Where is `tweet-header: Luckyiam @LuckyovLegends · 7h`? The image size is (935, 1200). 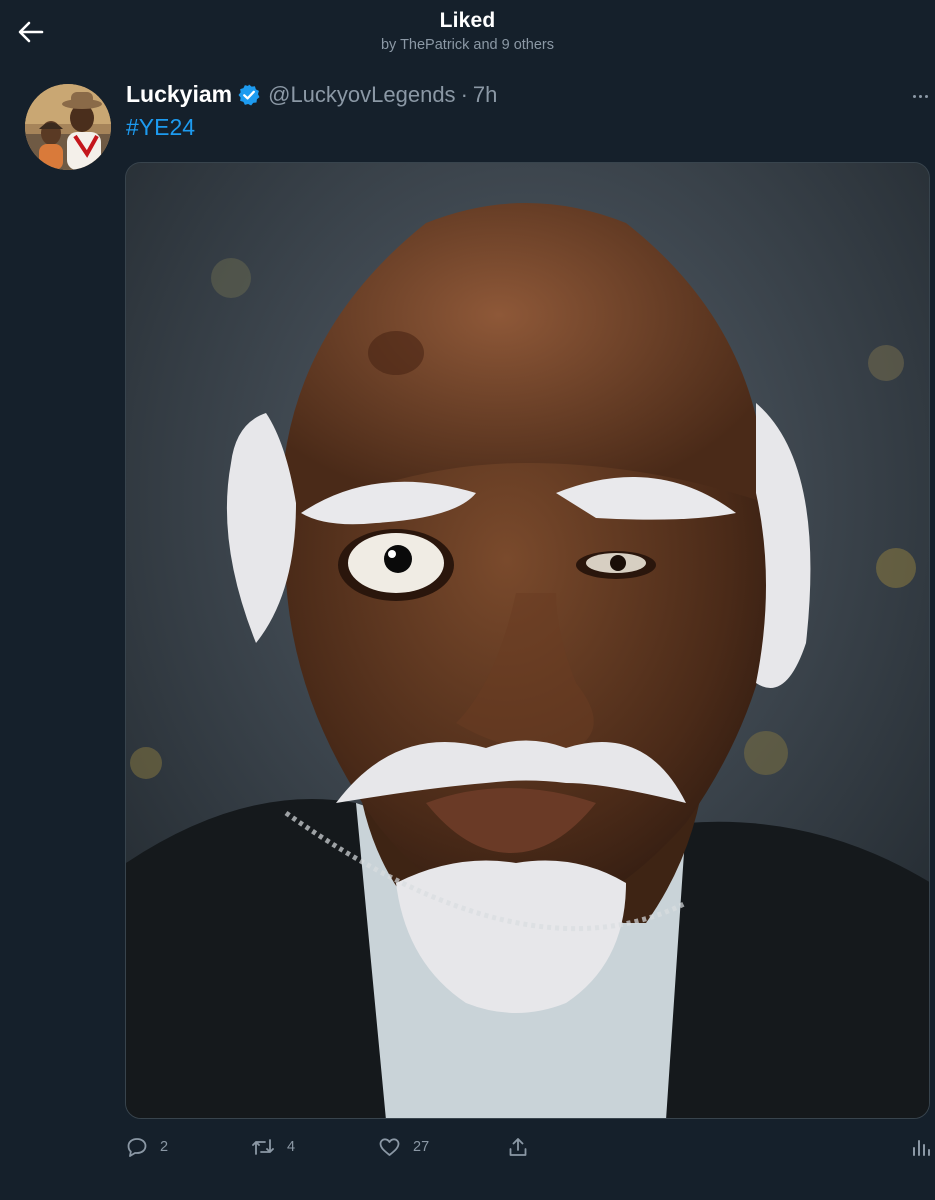 tweet-header: Luckyiam @LuckyovLegends · 7h is located at coordinates (311, 94).